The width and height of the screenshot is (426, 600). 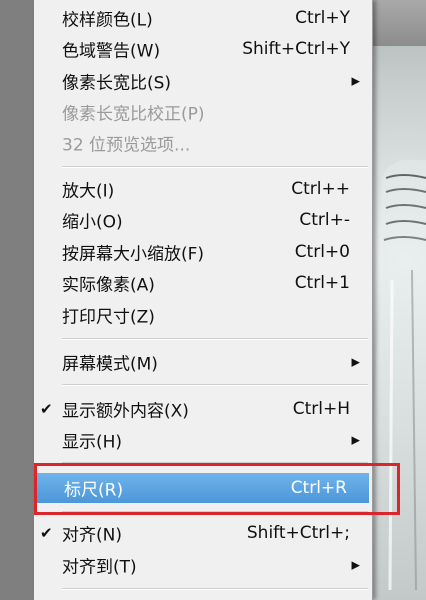 What do you see at coordinates (203, 49) in the screenshot?
I see `menu-item-gamut-warning: 色域警告(W) Shift+Ctrl+Y` at bounding box center [203, 49].